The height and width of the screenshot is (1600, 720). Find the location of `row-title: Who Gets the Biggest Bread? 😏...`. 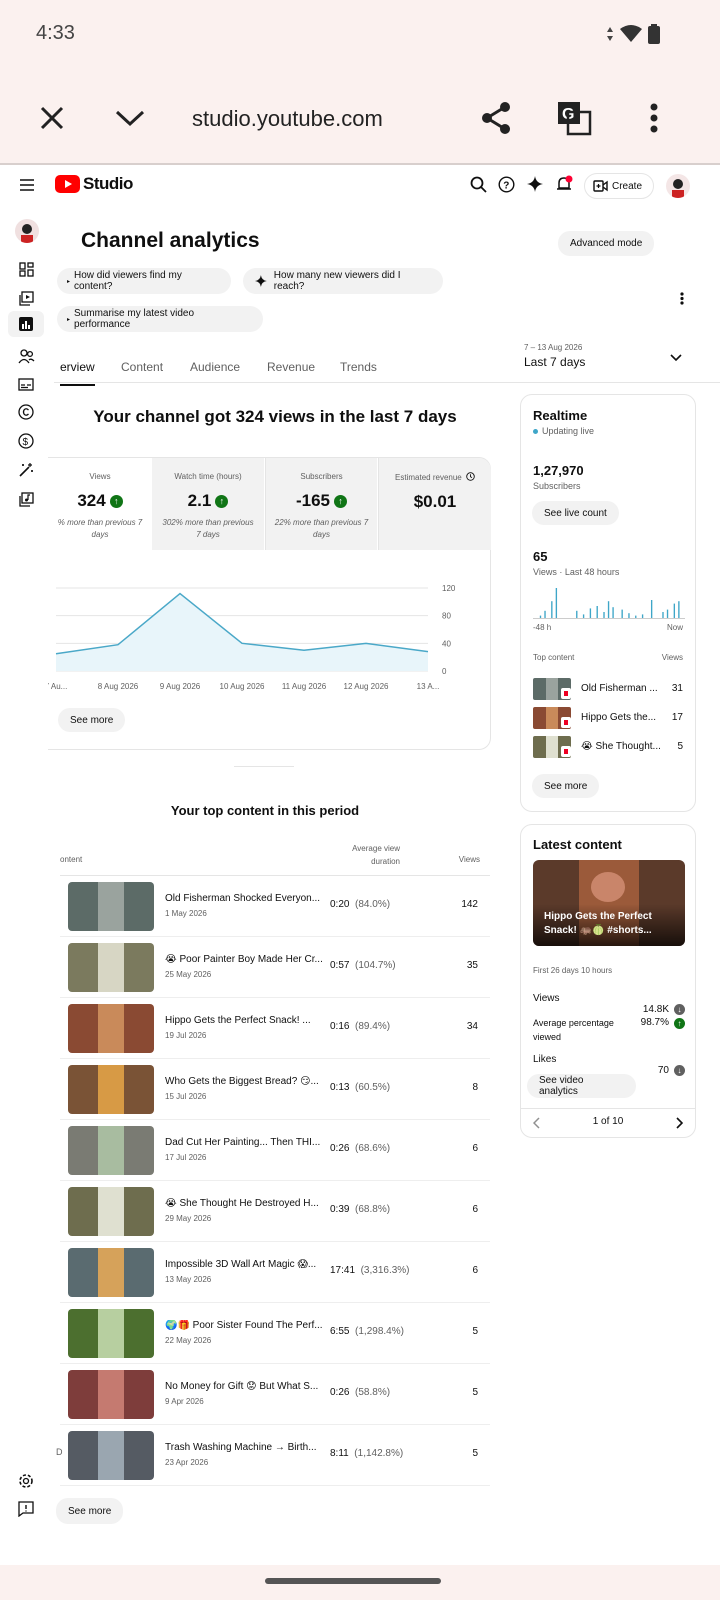

row-title: Who Gets the Biggest Bread? 😏... is located at coordinates (242, 1081).